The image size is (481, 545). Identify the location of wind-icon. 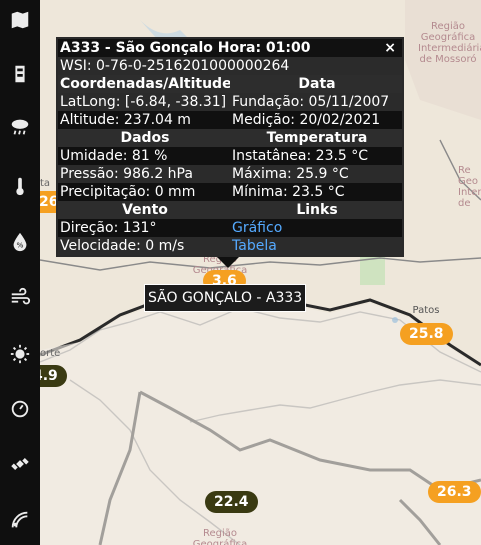
(20, 298).